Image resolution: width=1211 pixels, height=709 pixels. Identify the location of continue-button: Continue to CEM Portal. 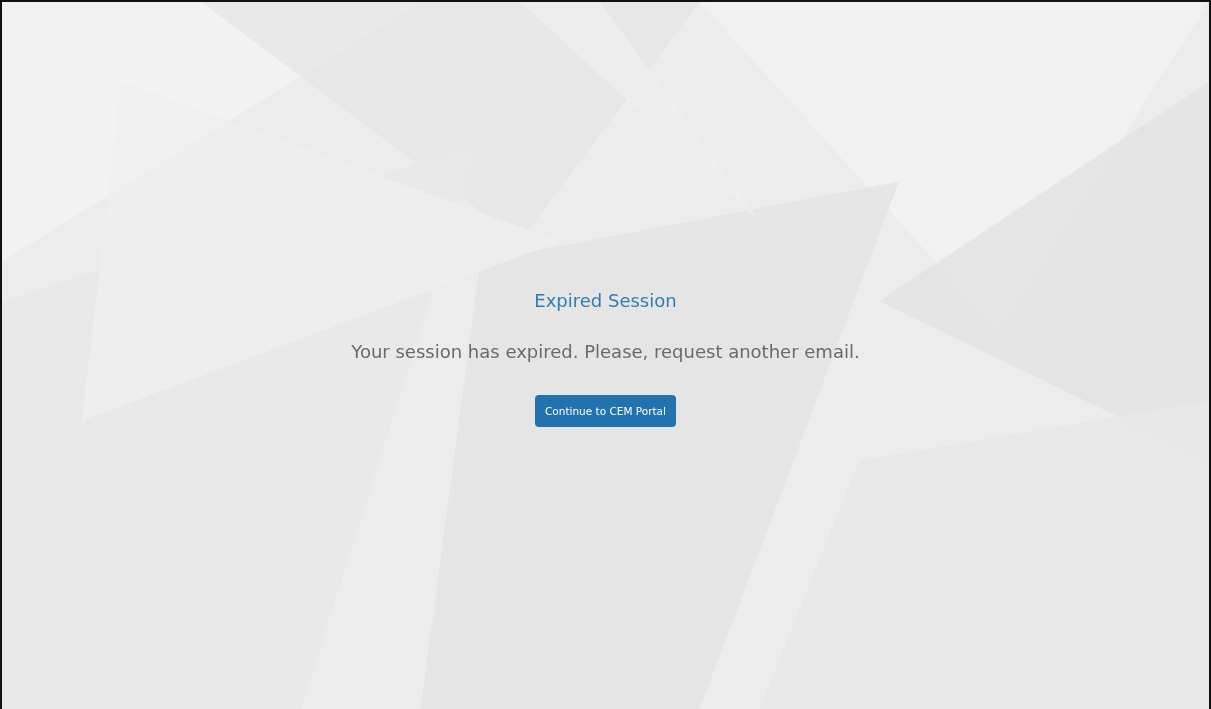
(605, 411).